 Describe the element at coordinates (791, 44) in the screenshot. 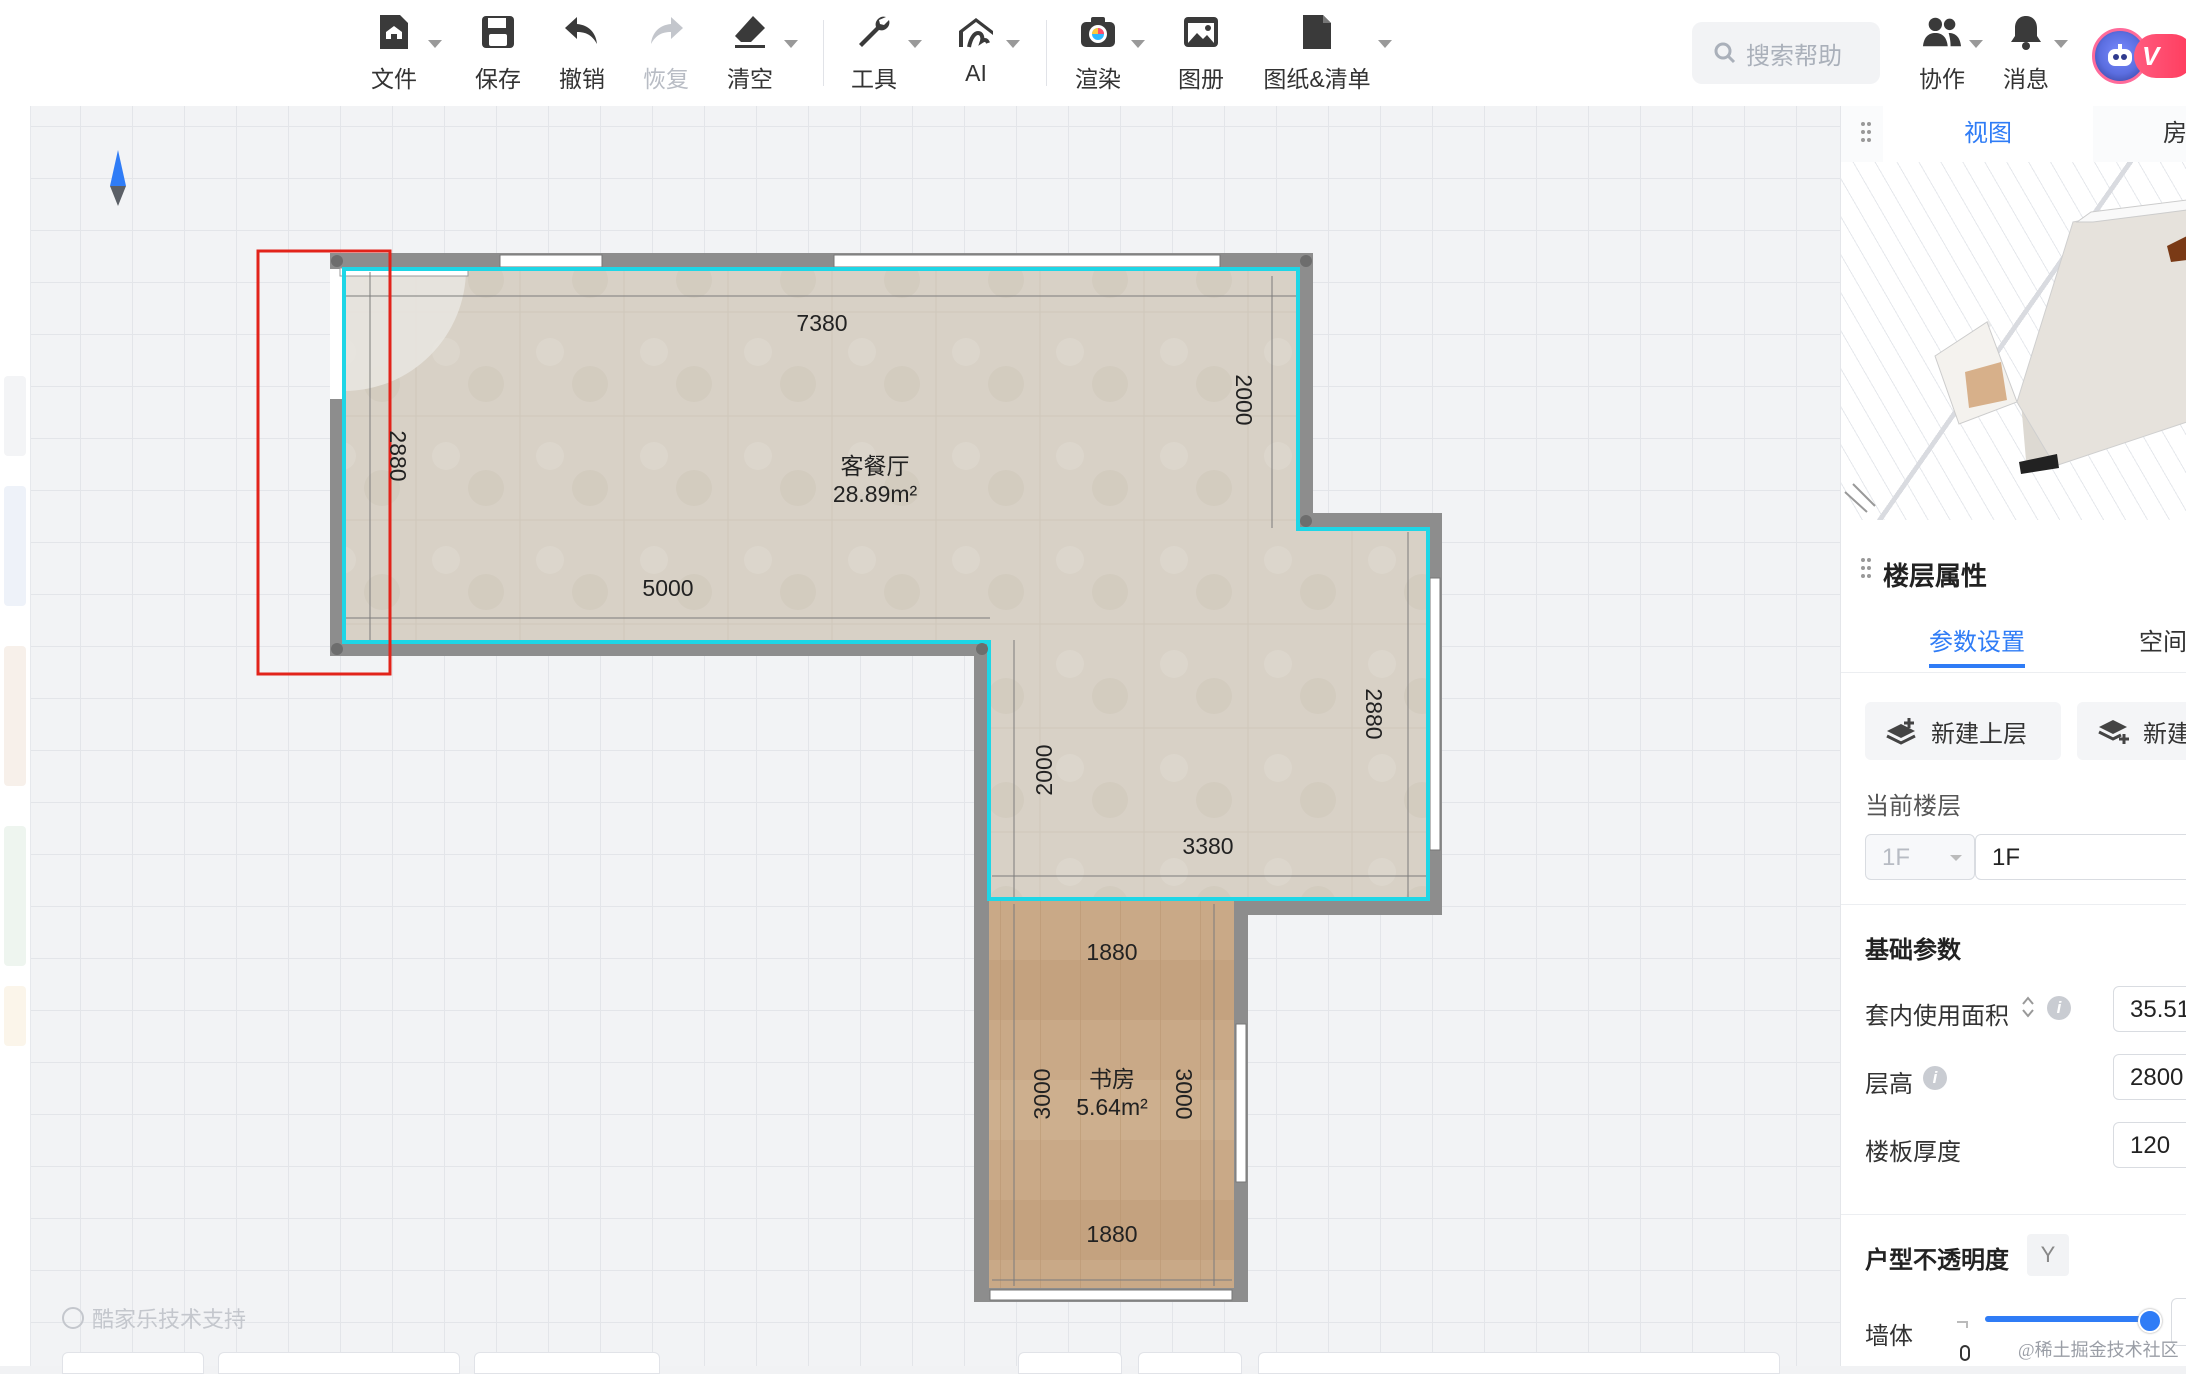

I see `clear-chevron-down-icon` at that location.